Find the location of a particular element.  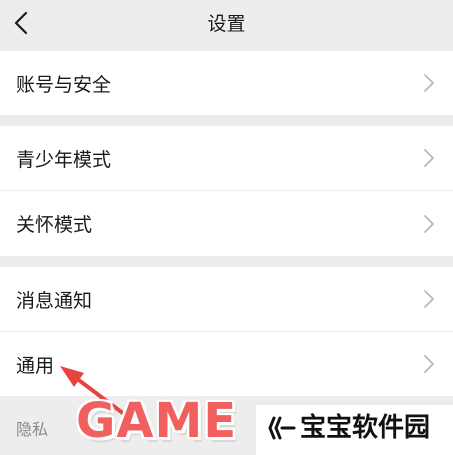

watermark-game-logo: GAME is located at coordinates (157, 421).